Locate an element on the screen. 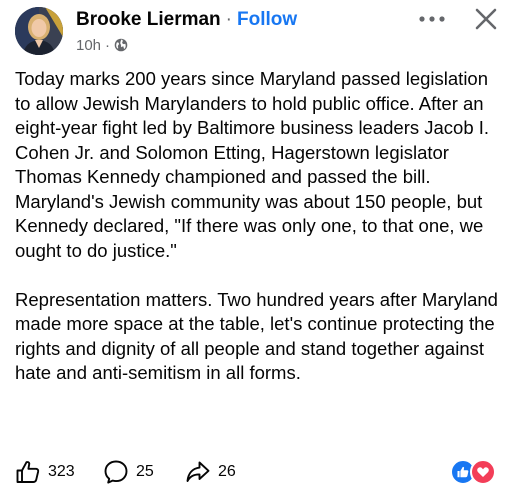 The height and width of the screenshot is (500, 511). avatar-image is located at coordinates (39, 31).